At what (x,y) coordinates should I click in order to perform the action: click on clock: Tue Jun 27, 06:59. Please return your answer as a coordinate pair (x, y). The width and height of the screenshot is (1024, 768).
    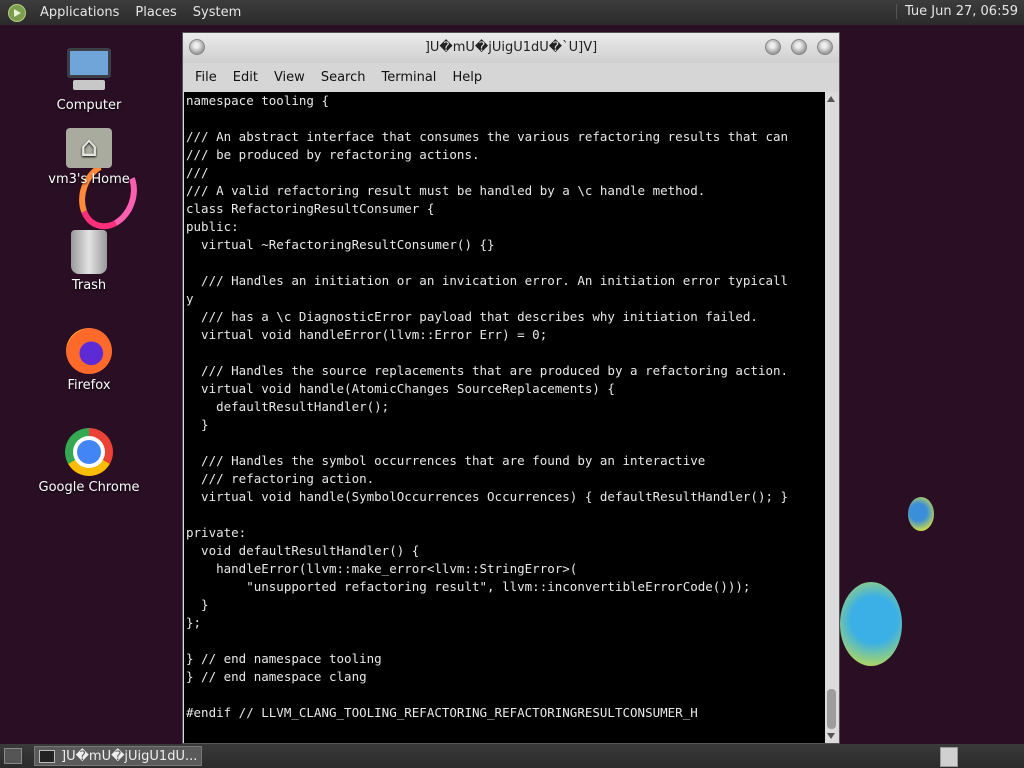
    Looking at the image, I should click on (956, 11).